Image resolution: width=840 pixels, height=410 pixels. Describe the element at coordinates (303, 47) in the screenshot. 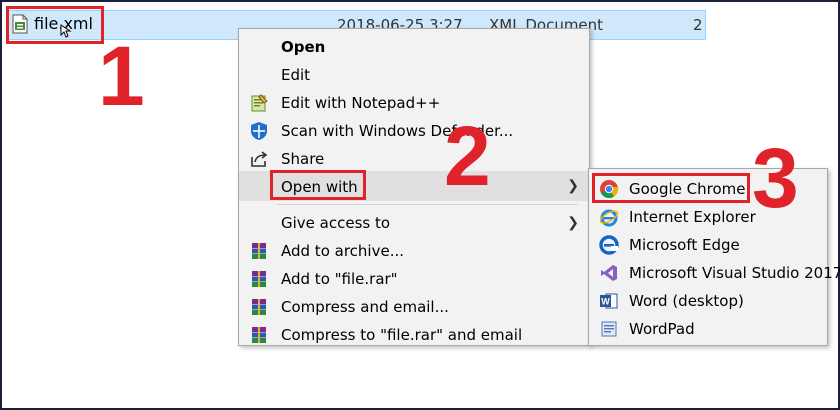

I see `menu-item-label: Open` at that location.